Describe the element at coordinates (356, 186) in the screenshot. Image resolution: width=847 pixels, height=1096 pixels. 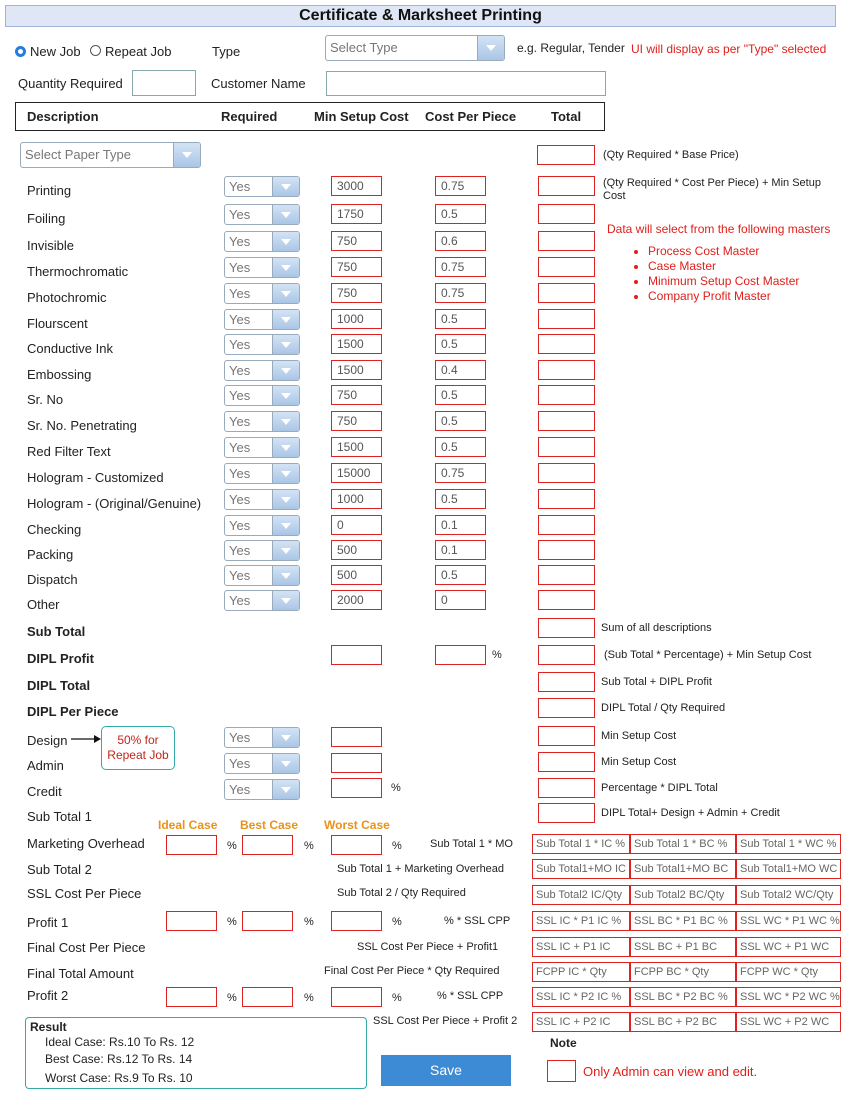
I see `min-setup-field: 3000` at that location.